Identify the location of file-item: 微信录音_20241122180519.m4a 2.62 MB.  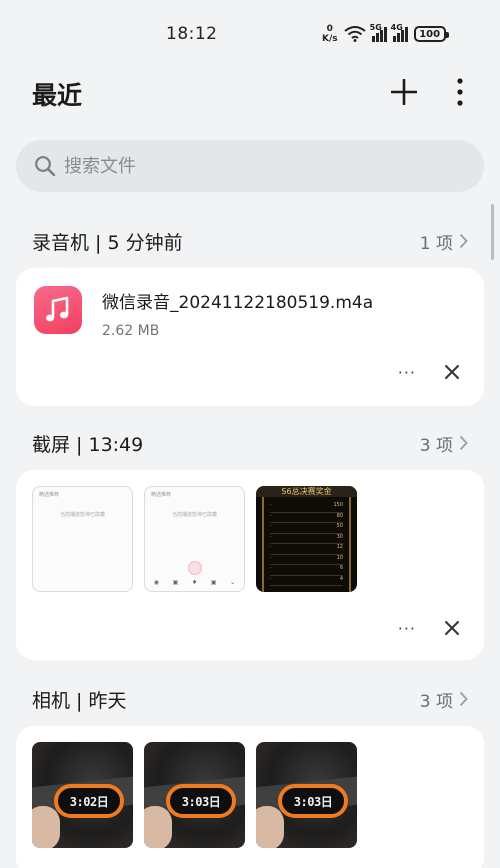
(203, 312).